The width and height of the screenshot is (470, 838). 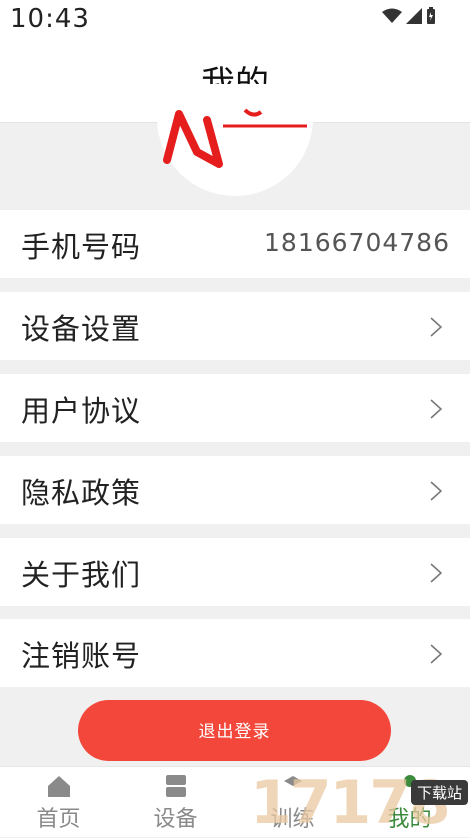 What do you see at coordinates (175, 802) in the screenshot?
I see `tab-device: 设备` at bounding box center [175, 802].